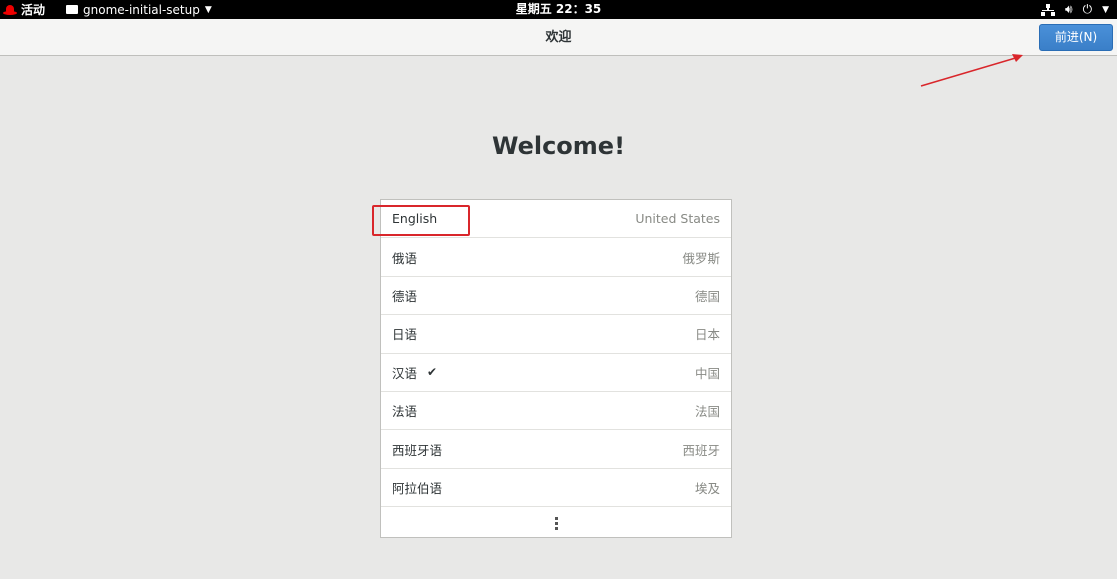  What do you see at coordinates (10, 9) in the screenshot?
I see `redhat-logo-icon` at bounding box center [10, 9].